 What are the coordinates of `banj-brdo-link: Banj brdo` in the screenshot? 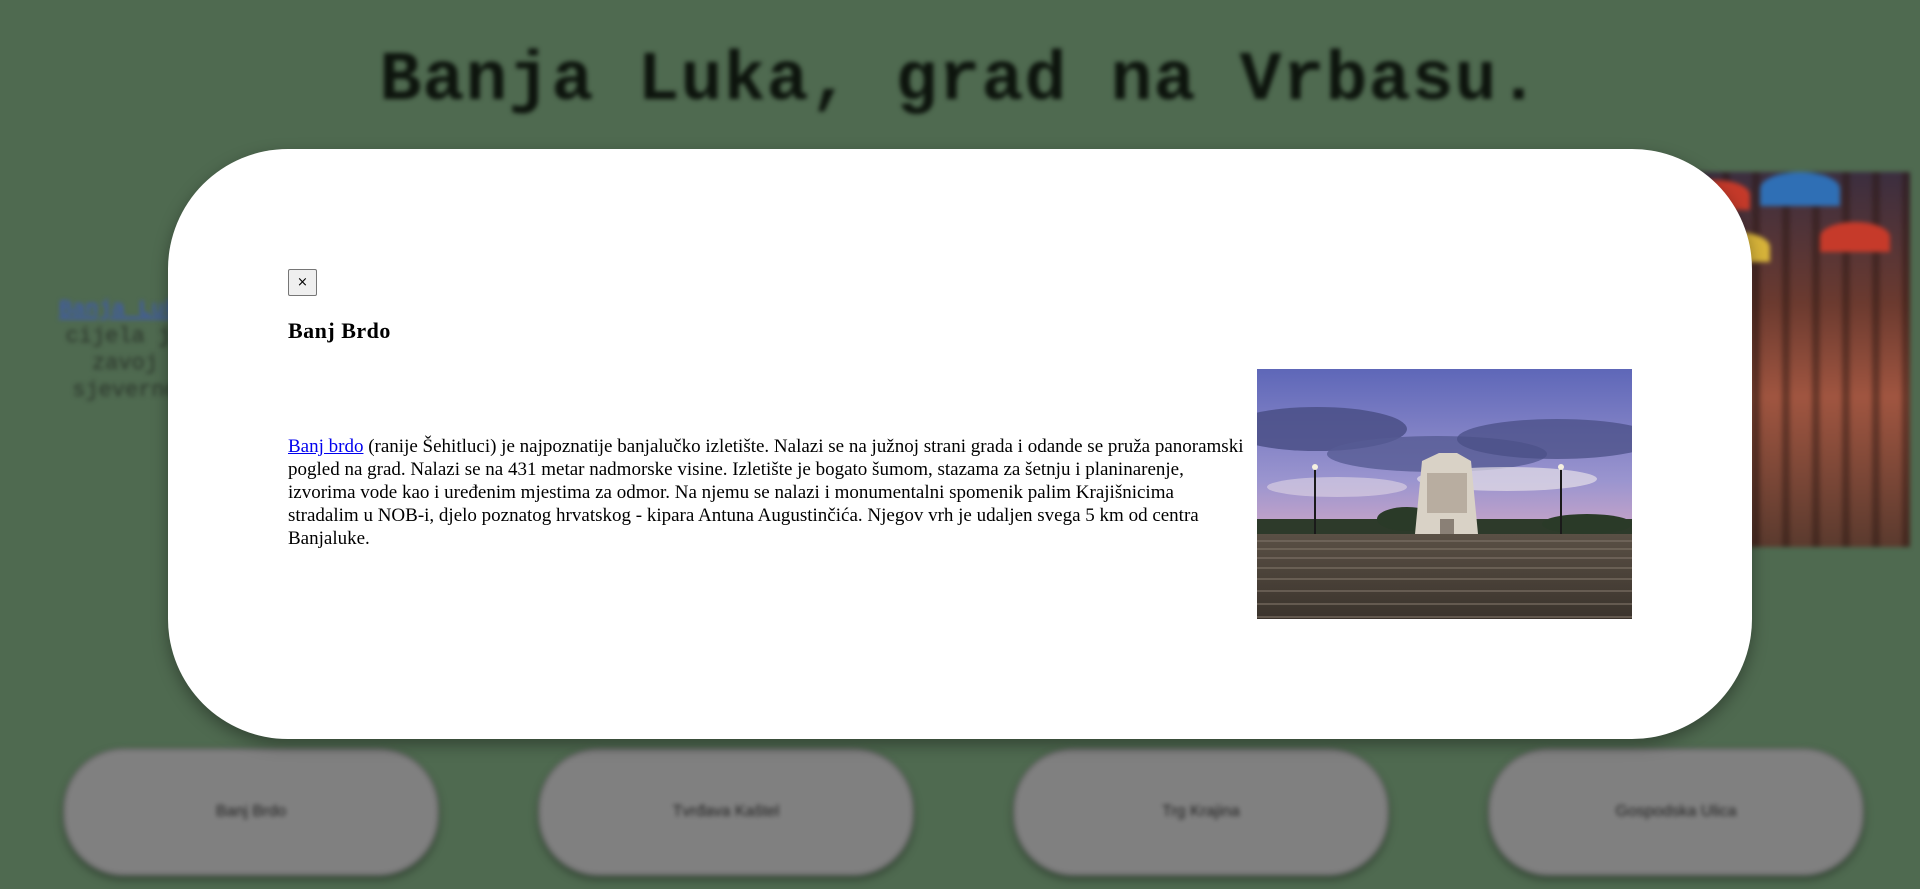 It's located at (325, 446).